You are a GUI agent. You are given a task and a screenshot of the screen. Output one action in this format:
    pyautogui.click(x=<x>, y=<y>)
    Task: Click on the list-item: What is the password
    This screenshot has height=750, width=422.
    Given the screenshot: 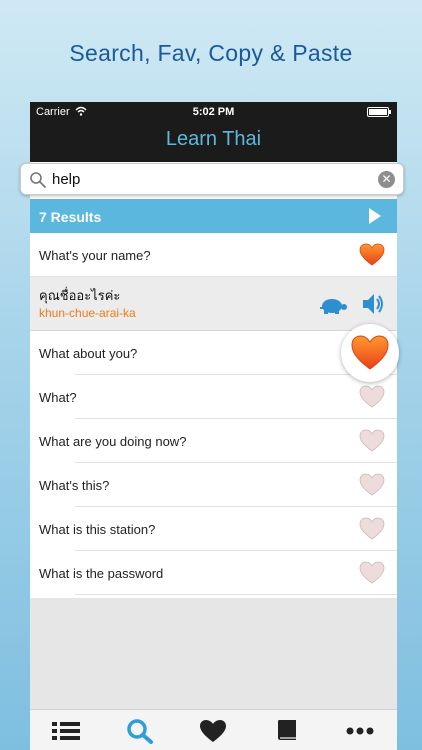 What is the action you would take?
    pyautogui.click(x=213, y=573)
    